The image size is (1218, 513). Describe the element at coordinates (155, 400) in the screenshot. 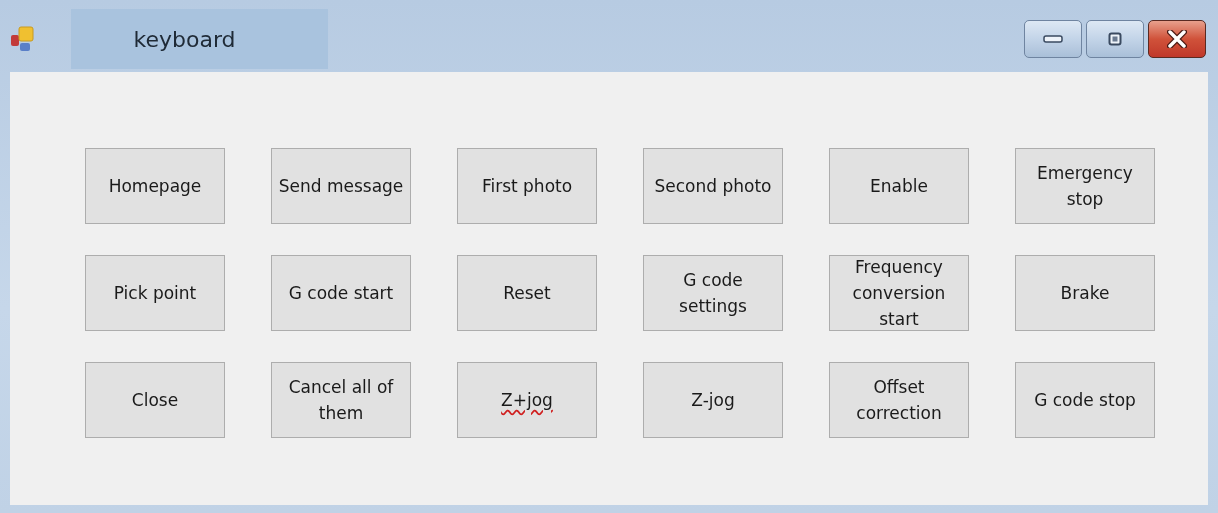

I see `keyboard-button: Close` at that location.